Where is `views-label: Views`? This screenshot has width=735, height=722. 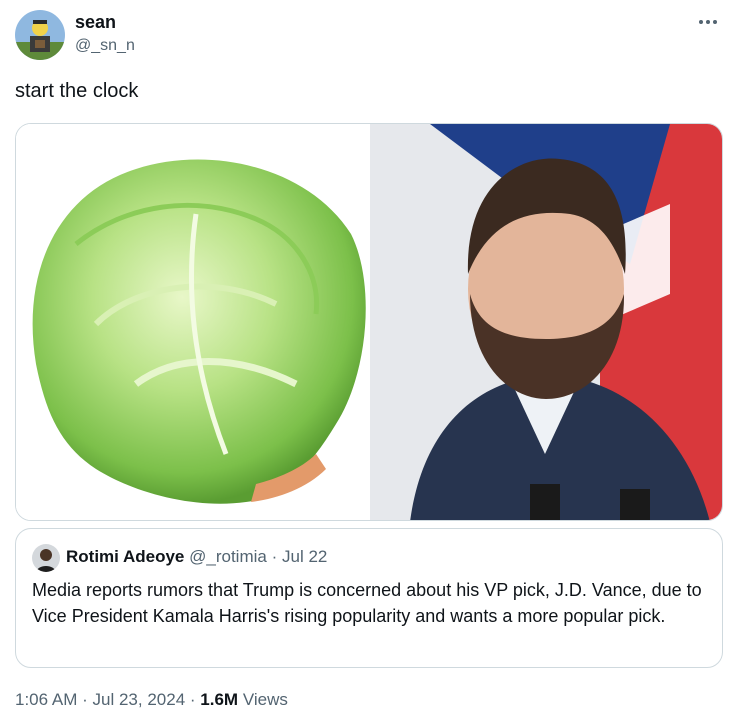
views-label: Views is located at coordinates (265, 699).